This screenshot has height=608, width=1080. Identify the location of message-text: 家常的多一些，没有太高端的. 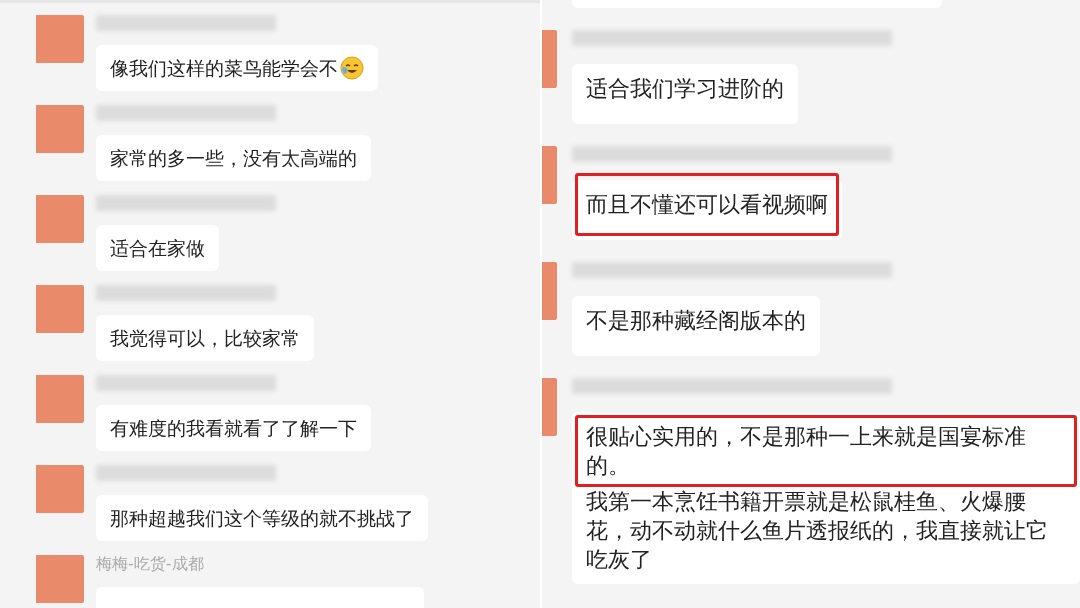
(233, 158).